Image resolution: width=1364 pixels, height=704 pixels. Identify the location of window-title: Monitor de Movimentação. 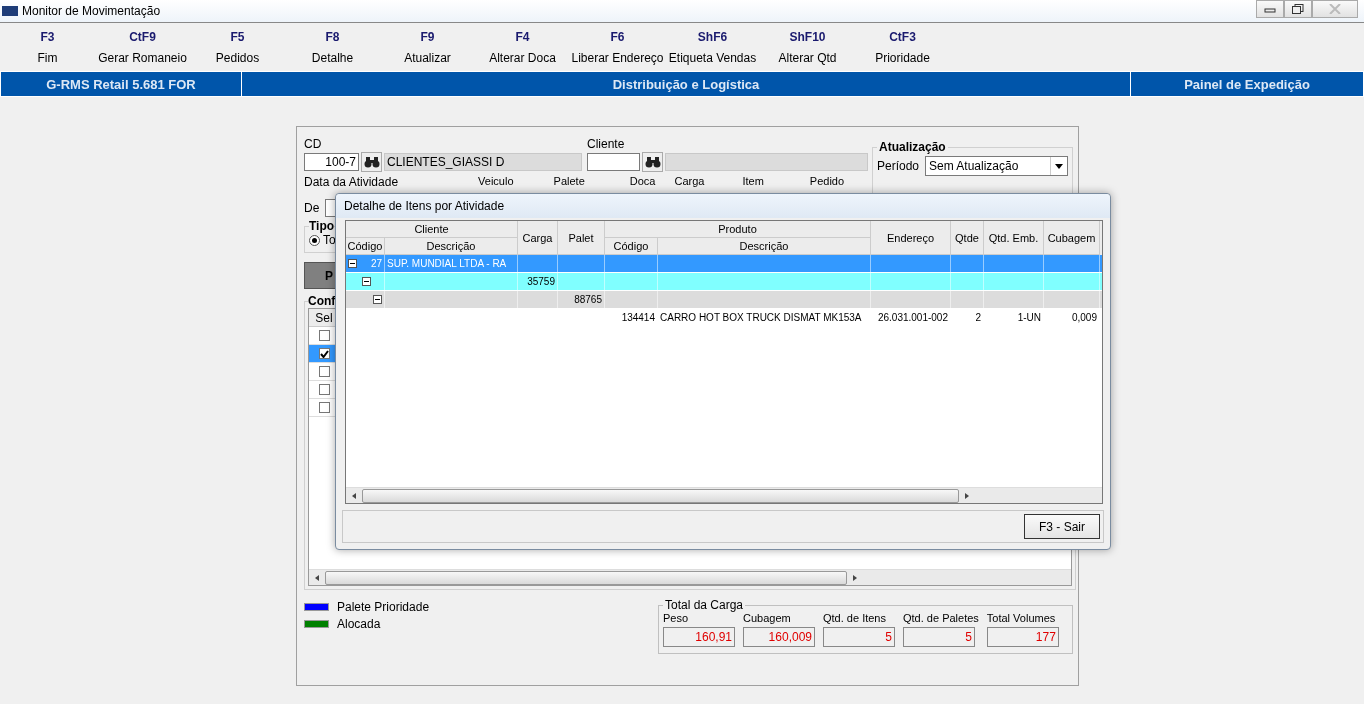
(91, 11).